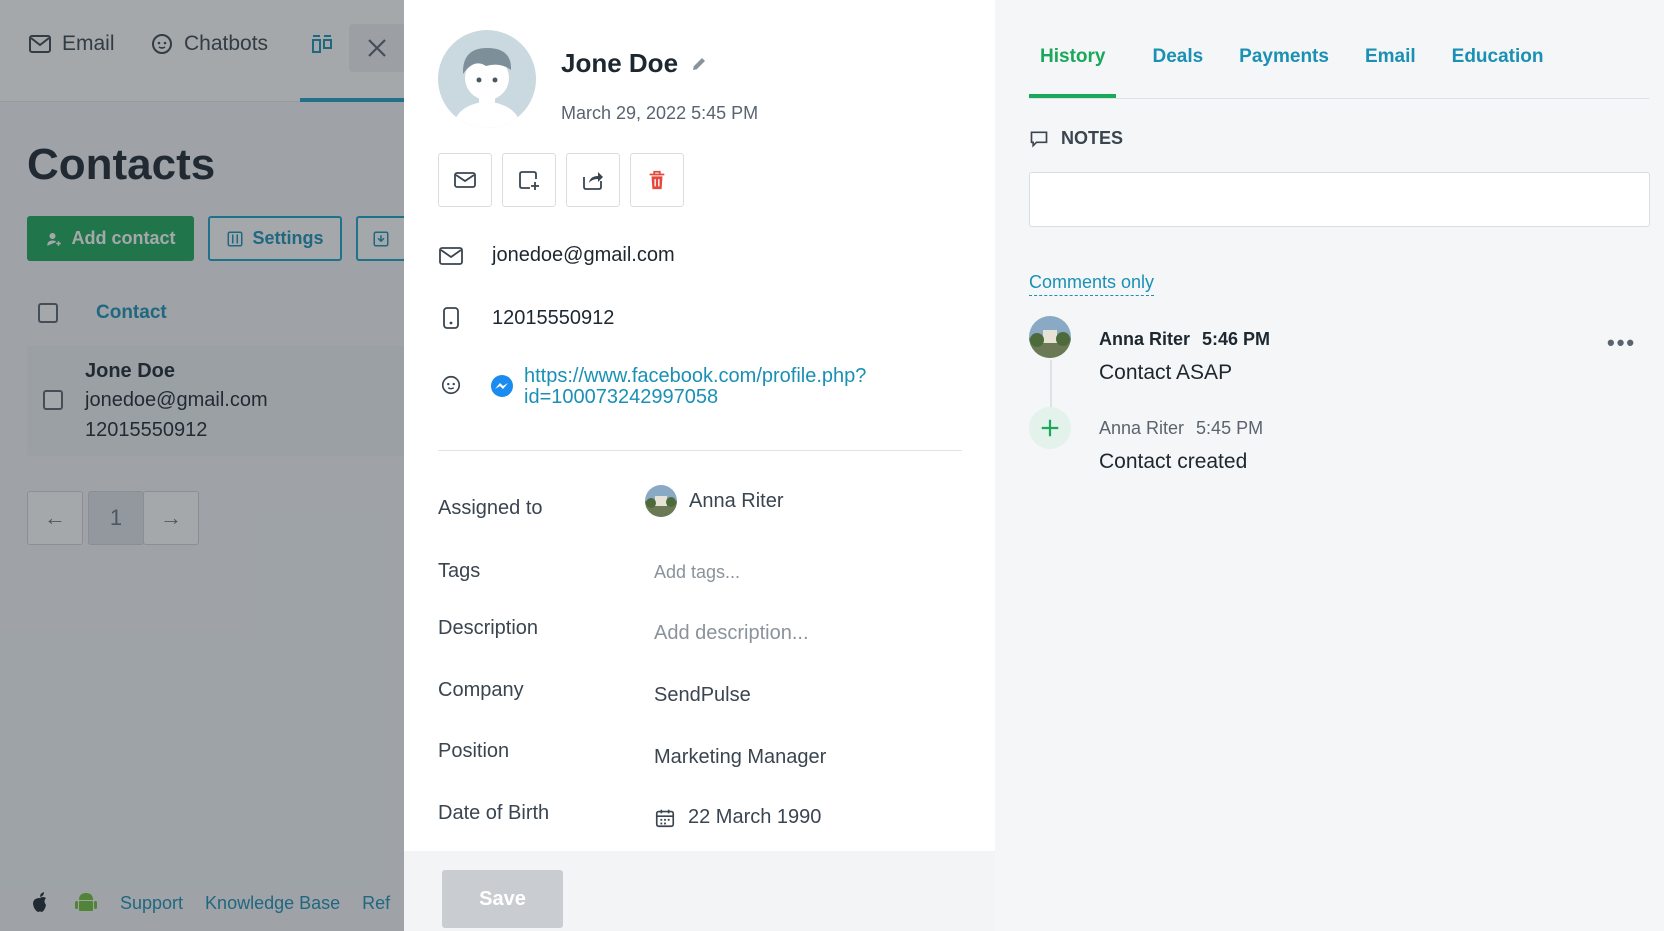  I want to click on tab-divider, so click(1339, 98).